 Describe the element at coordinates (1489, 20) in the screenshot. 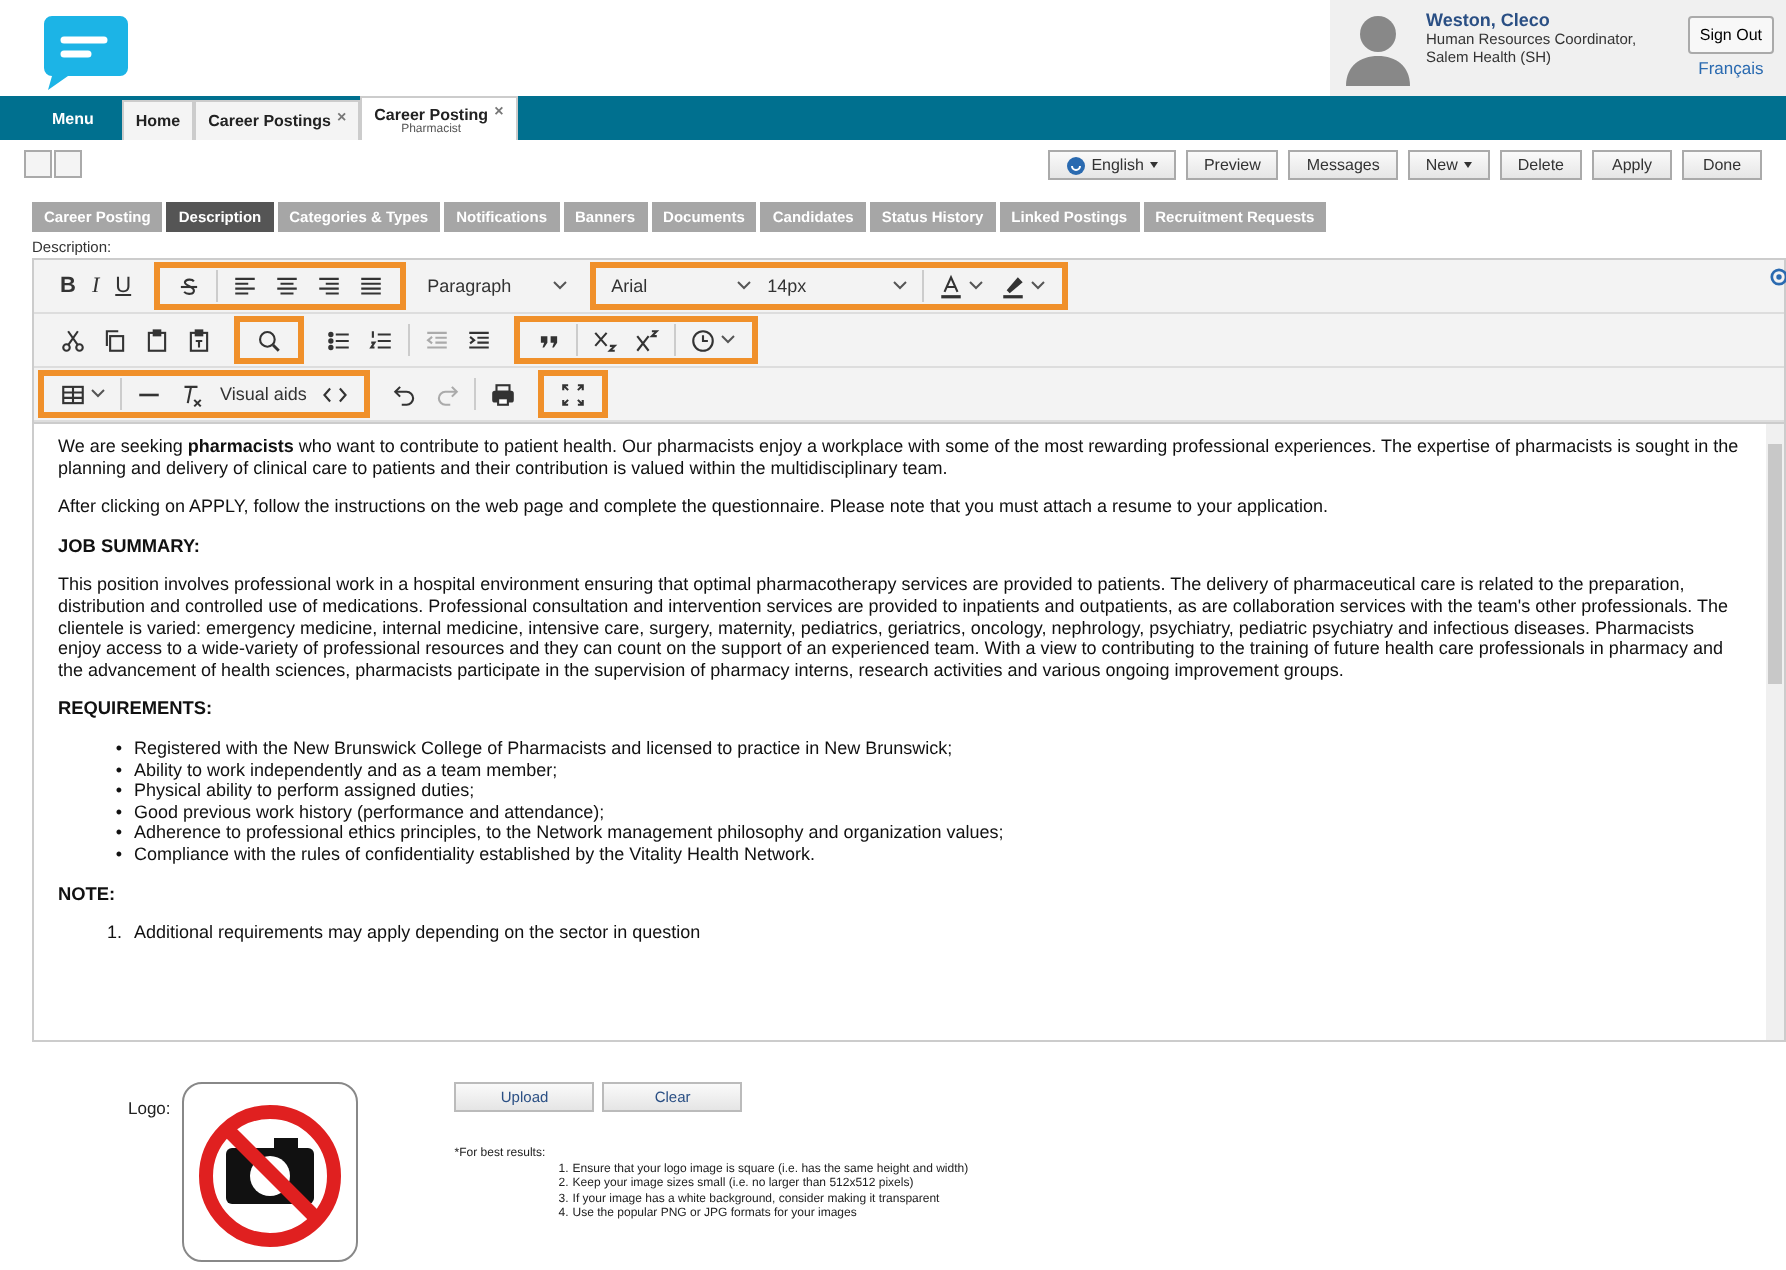

I see `user-name: Weston, Cleco` at that location.